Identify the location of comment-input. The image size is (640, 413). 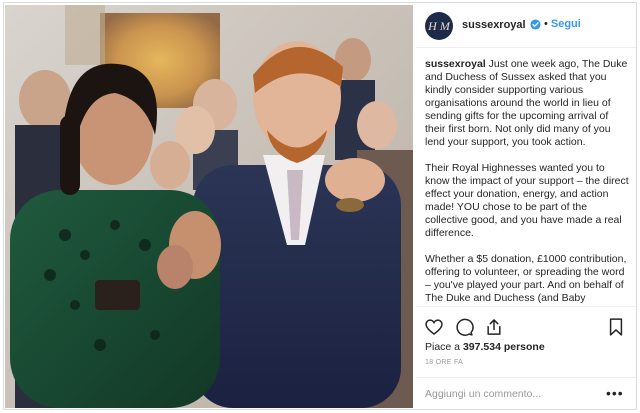
(510, 394).